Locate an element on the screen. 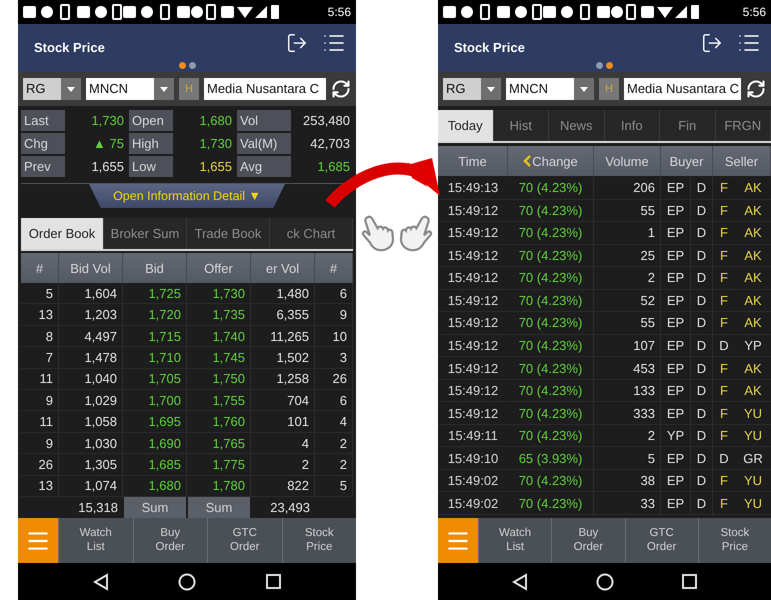 This screenshot has height=600, width=771. quote-label: Vol is located at coordinates (264, 120).